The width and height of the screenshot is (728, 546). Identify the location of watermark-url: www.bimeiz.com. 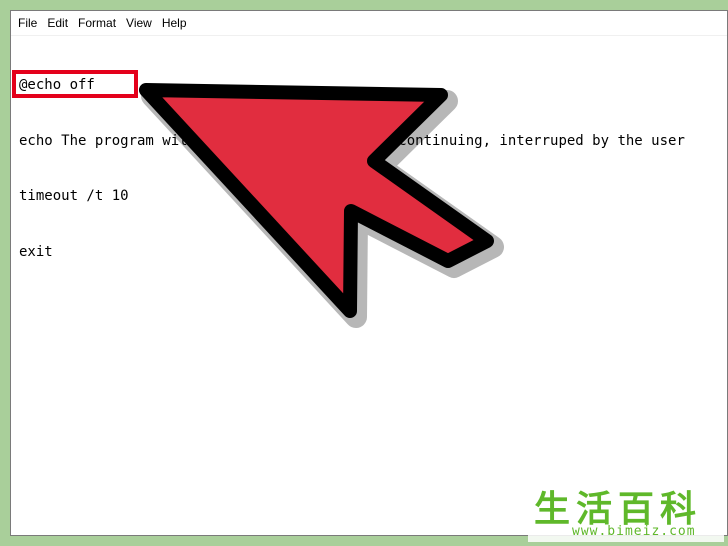
(634, 531).